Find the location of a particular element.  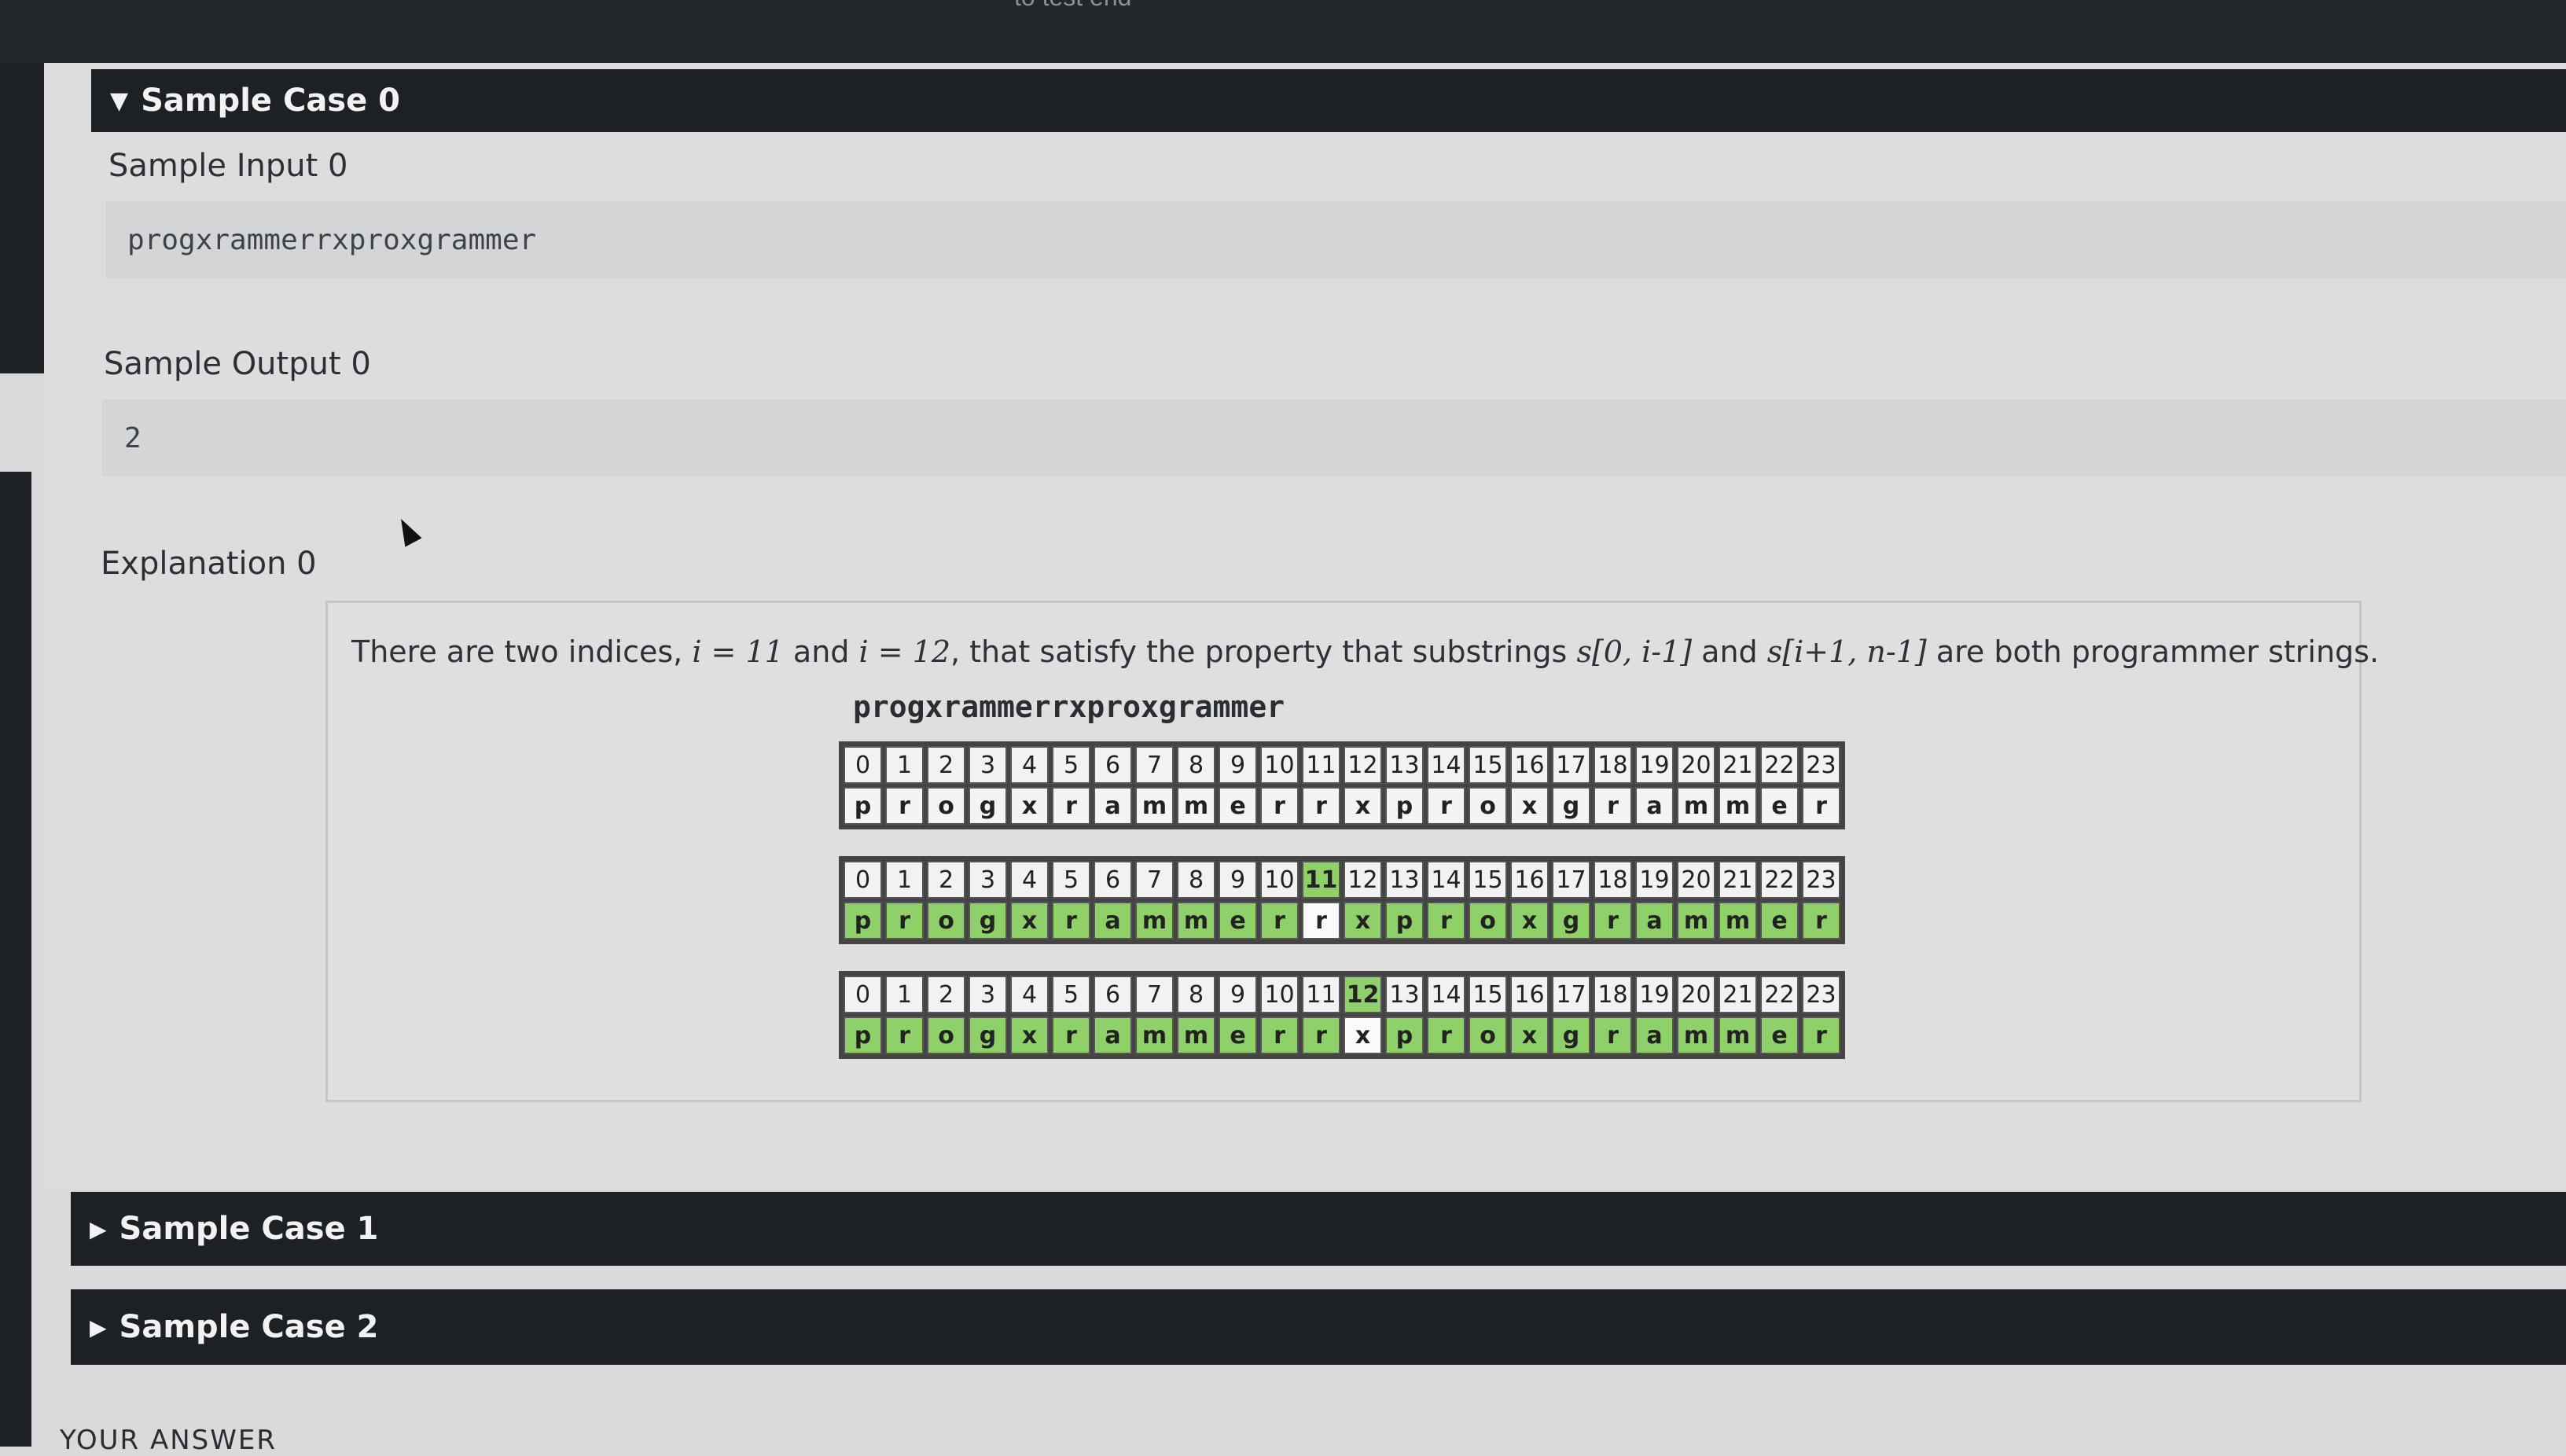

sample-case-2-header: ▶ Sample Case 2 is located at coordinates (1318, 1327).